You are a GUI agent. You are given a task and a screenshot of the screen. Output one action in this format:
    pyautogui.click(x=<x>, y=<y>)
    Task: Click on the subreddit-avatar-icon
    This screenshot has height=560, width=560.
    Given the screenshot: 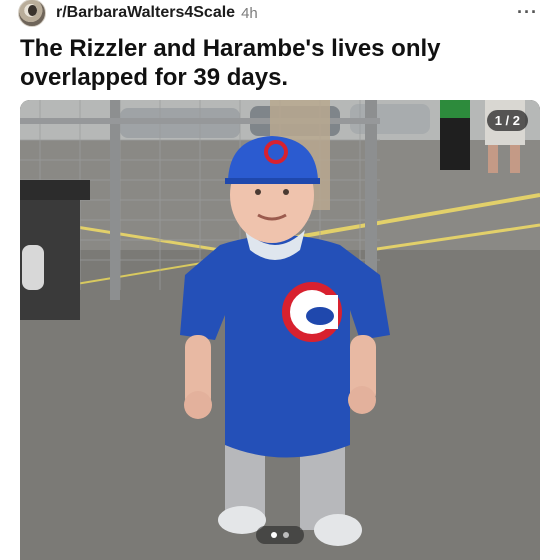 What is the action you would take?
    pyautogui.click(x=32, y=13)
    